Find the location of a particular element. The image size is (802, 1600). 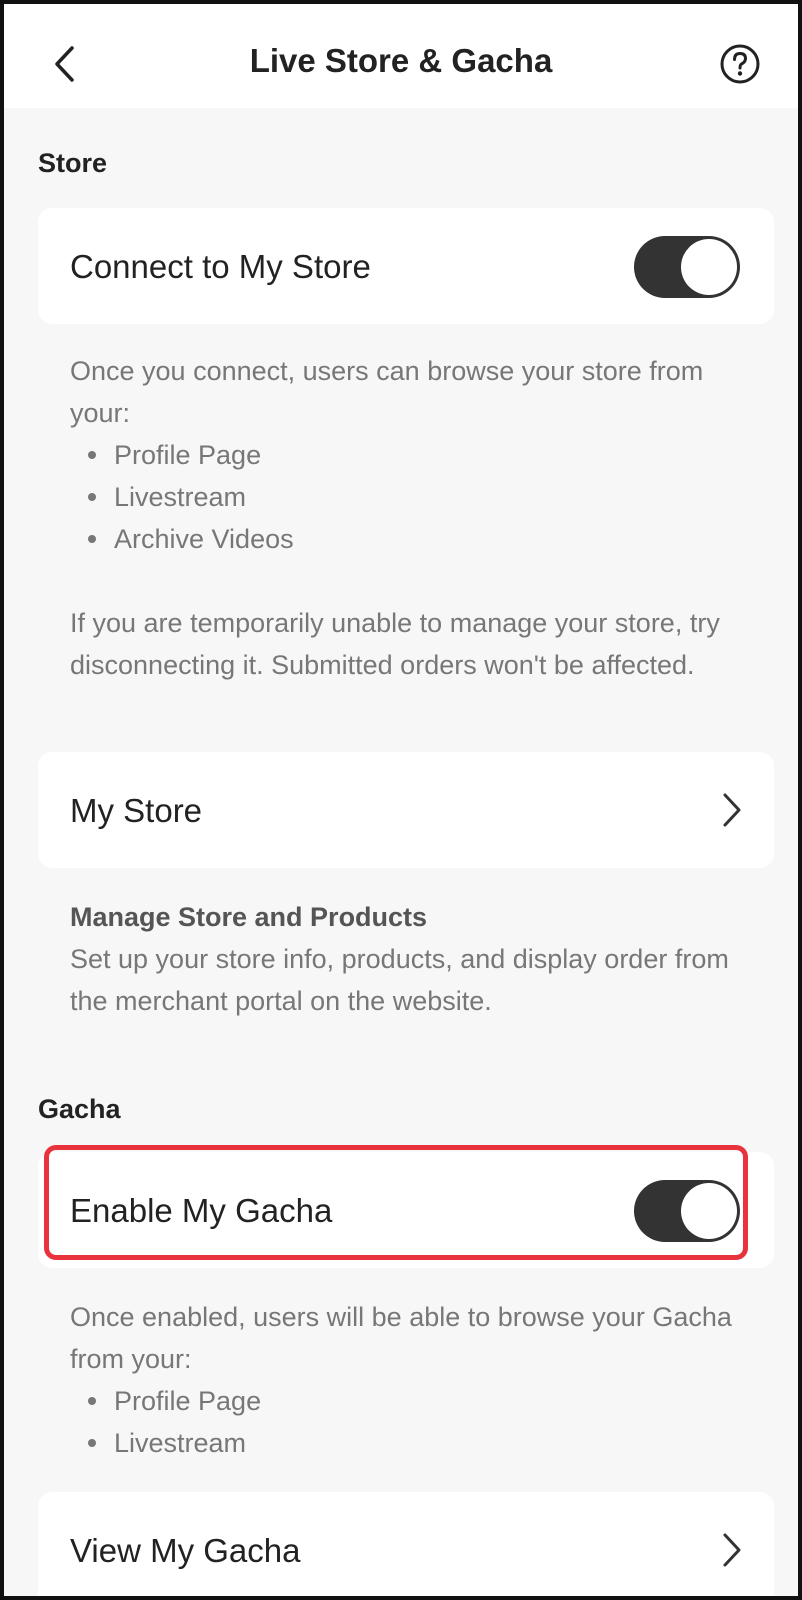

manage-store-title: Manage Store and Products is located at coordinates (249, 917).